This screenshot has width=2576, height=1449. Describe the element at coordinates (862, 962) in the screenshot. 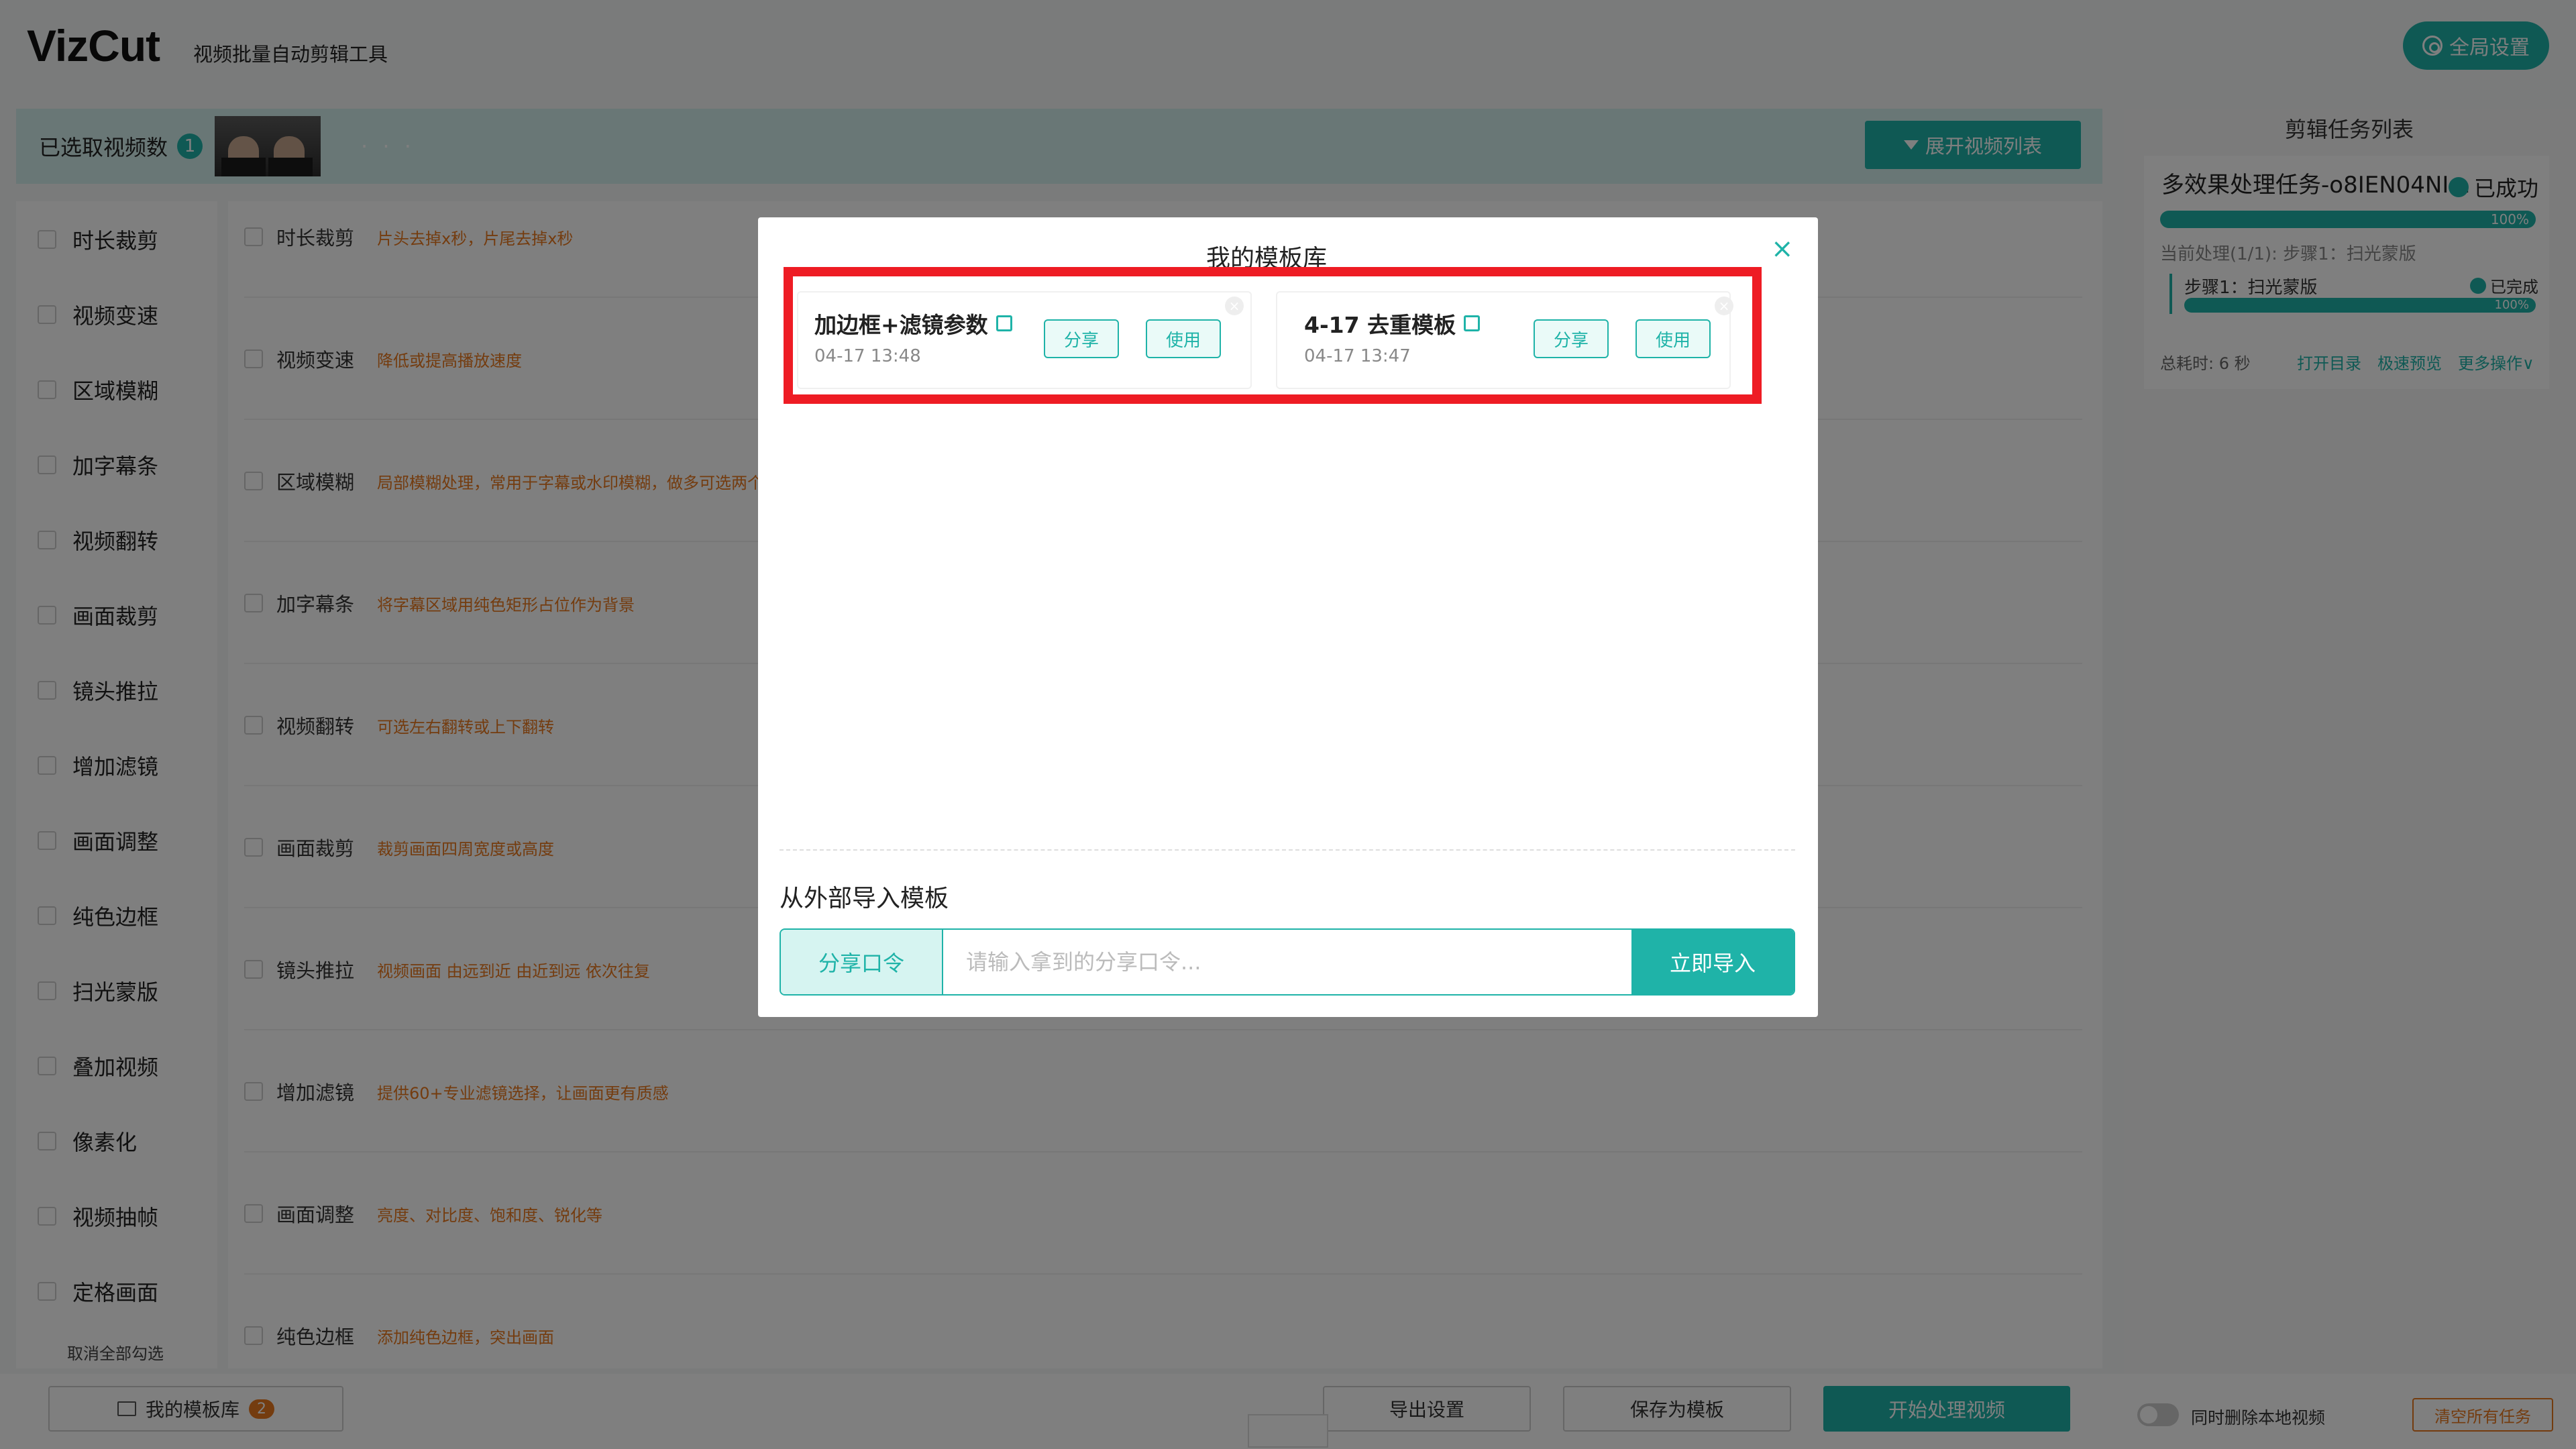

I see `share-code-label: 分享口令` at that location.